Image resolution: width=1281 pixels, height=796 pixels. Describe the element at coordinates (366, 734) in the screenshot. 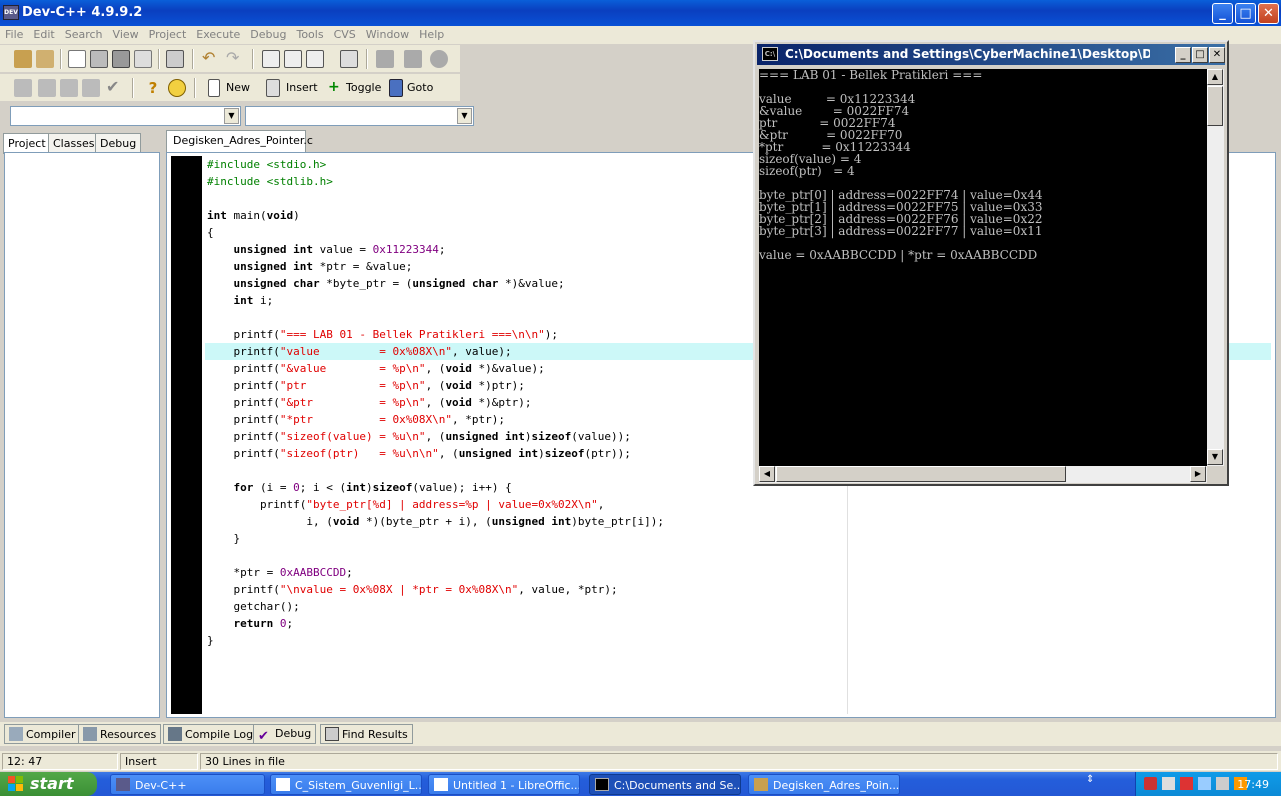

I see `tab-find-results: Find Results` at that location.